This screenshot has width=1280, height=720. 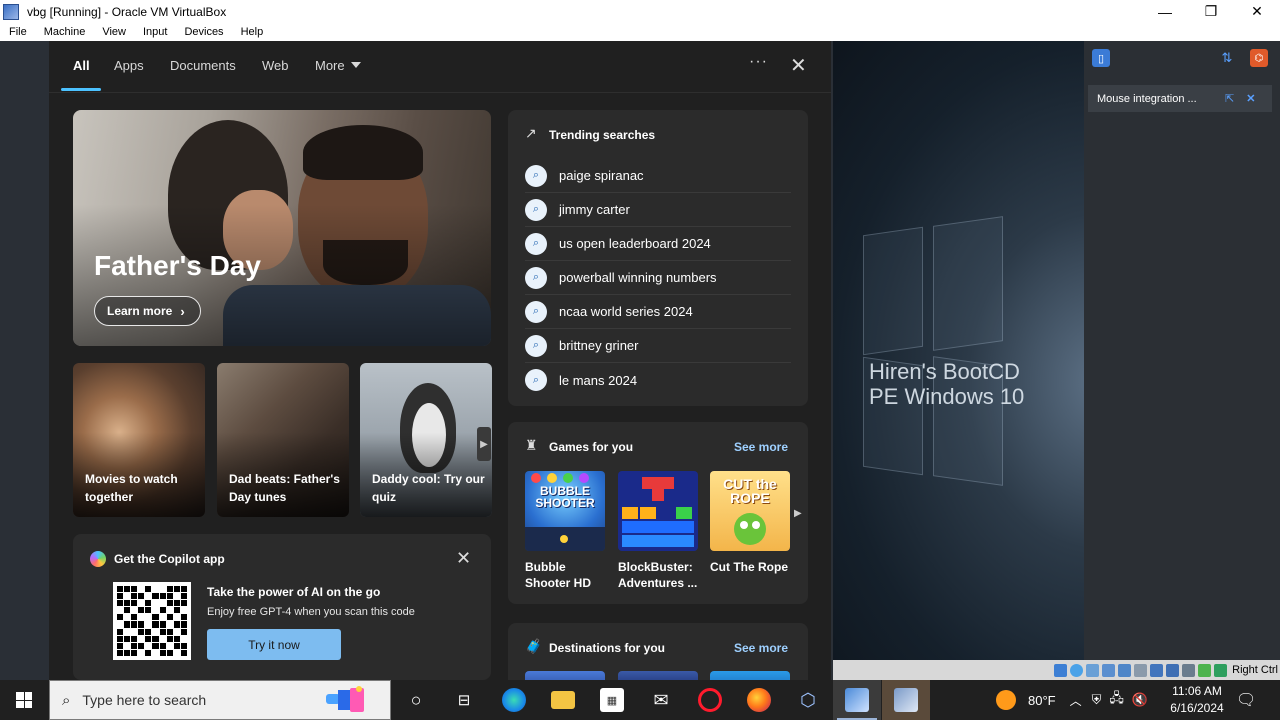 What do you see at coordinates (1165, 11) in the screenshot?
I see `minimize-button: —` at bounding box center [1165, 11].